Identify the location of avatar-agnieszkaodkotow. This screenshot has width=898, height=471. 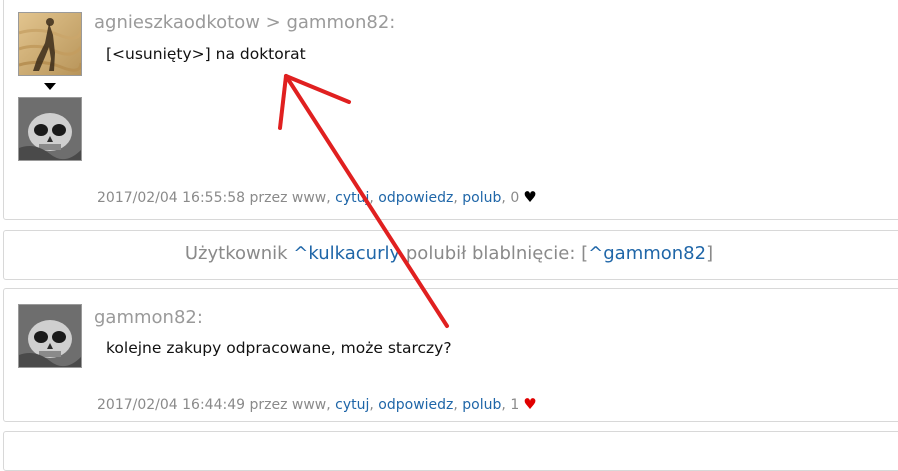
(50, 44).